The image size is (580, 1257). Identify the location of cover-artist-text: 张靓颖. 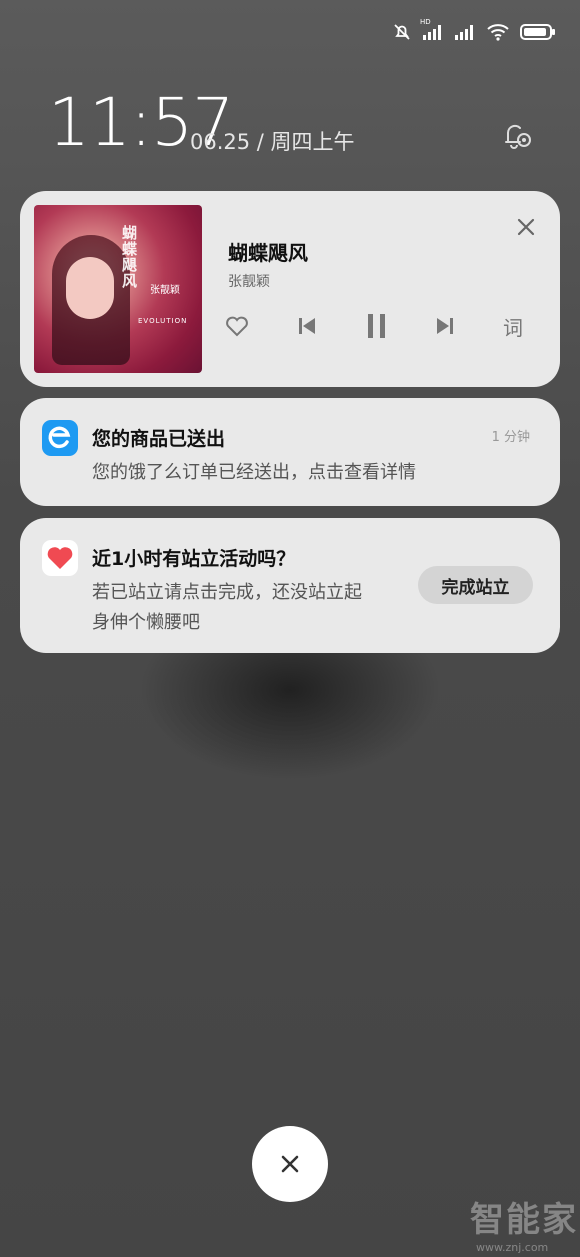
(165, 290).